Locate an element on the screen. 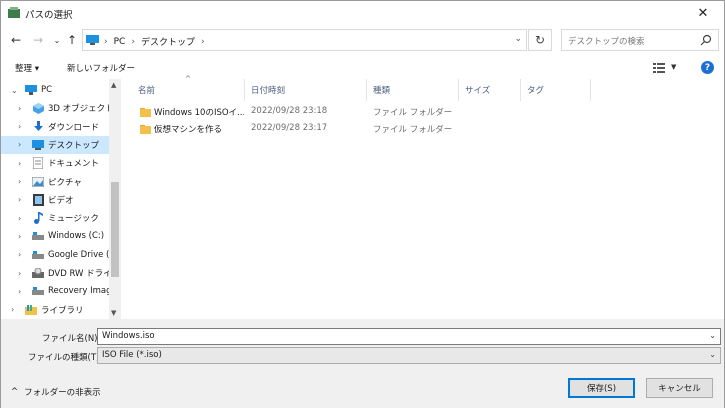 The height and width of the screenshot is (408, 725). nav-item-label: ミュージック is located at coordinates (73, 219).